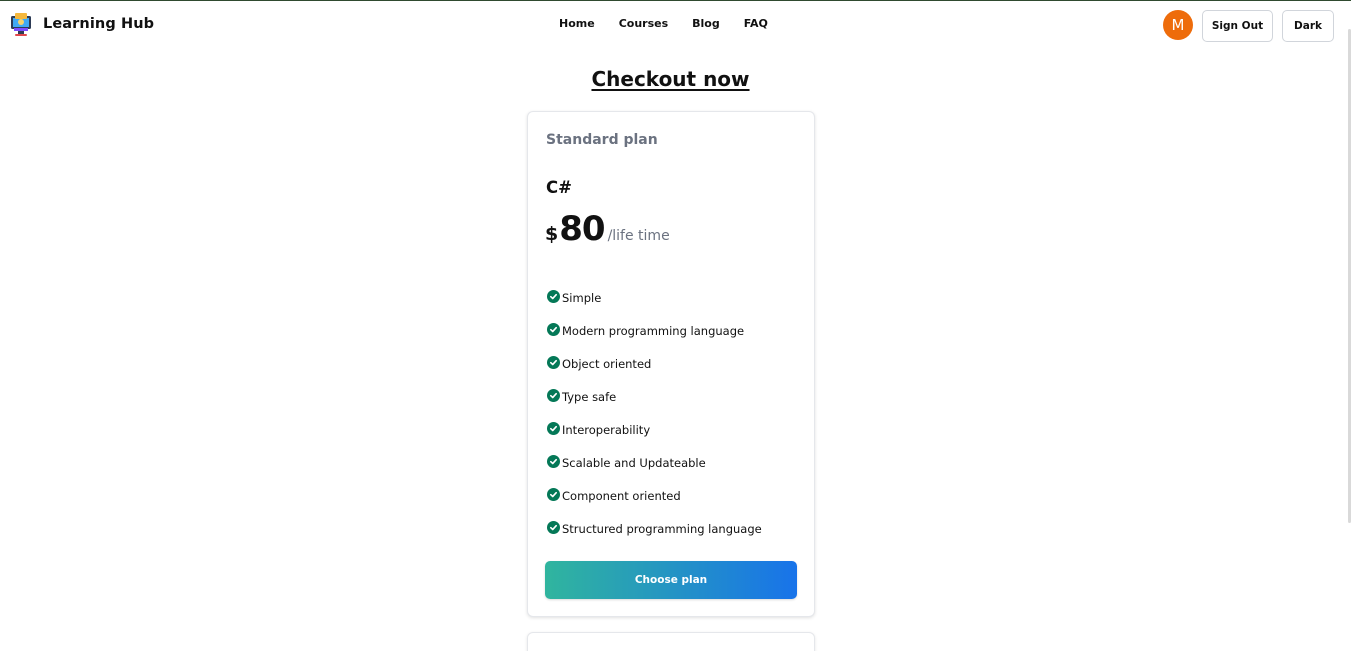  I want to click on list-item: Simple, so click(654, 297).